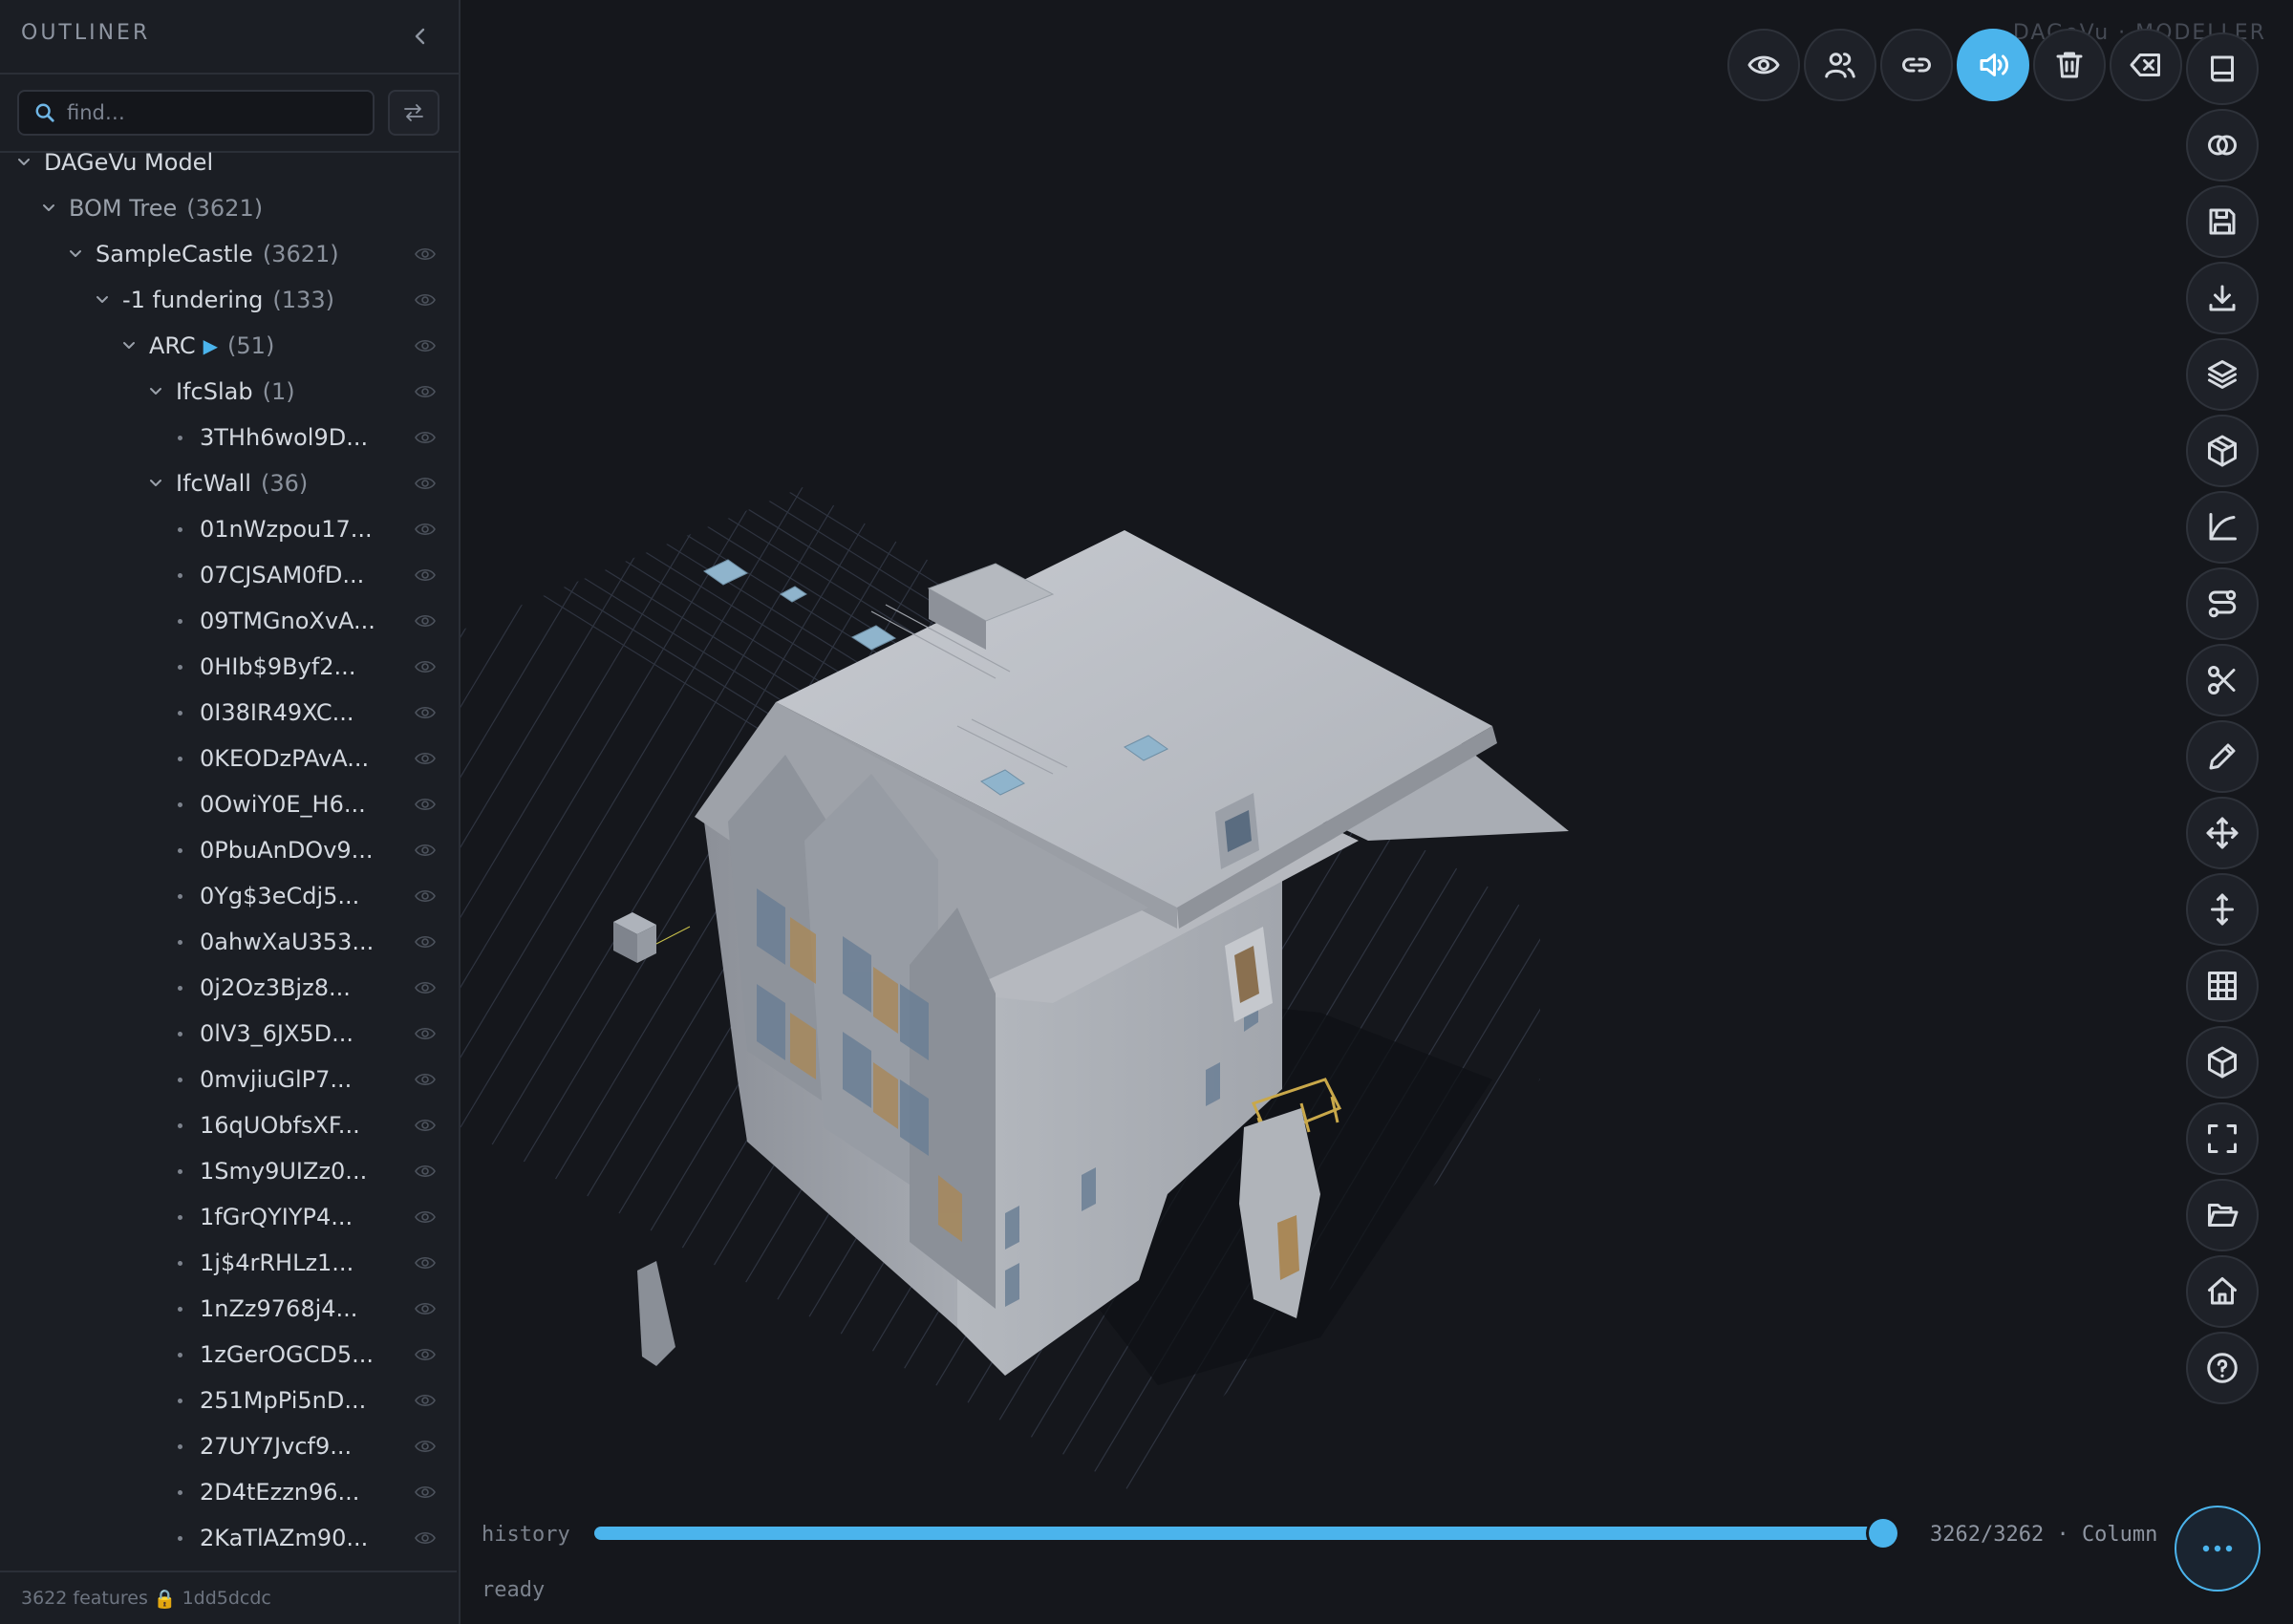 The width and height of the screenshot is (2293, 1624). Describe the element at coordinates (2222, 375) in the screenshot. I see `layers-button` at that location.